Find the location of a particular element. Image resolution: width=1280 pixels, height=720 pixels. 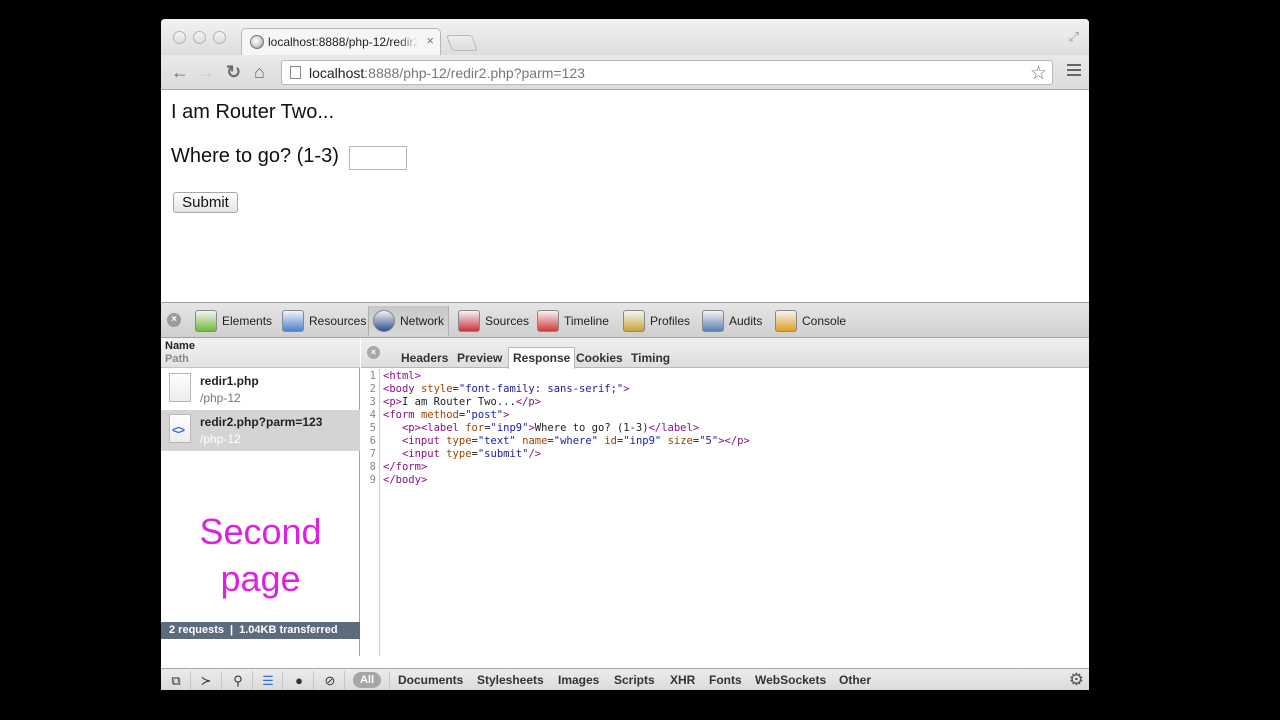

bookmark-star-icon: ☆ is located at coordinates (1038, 73).